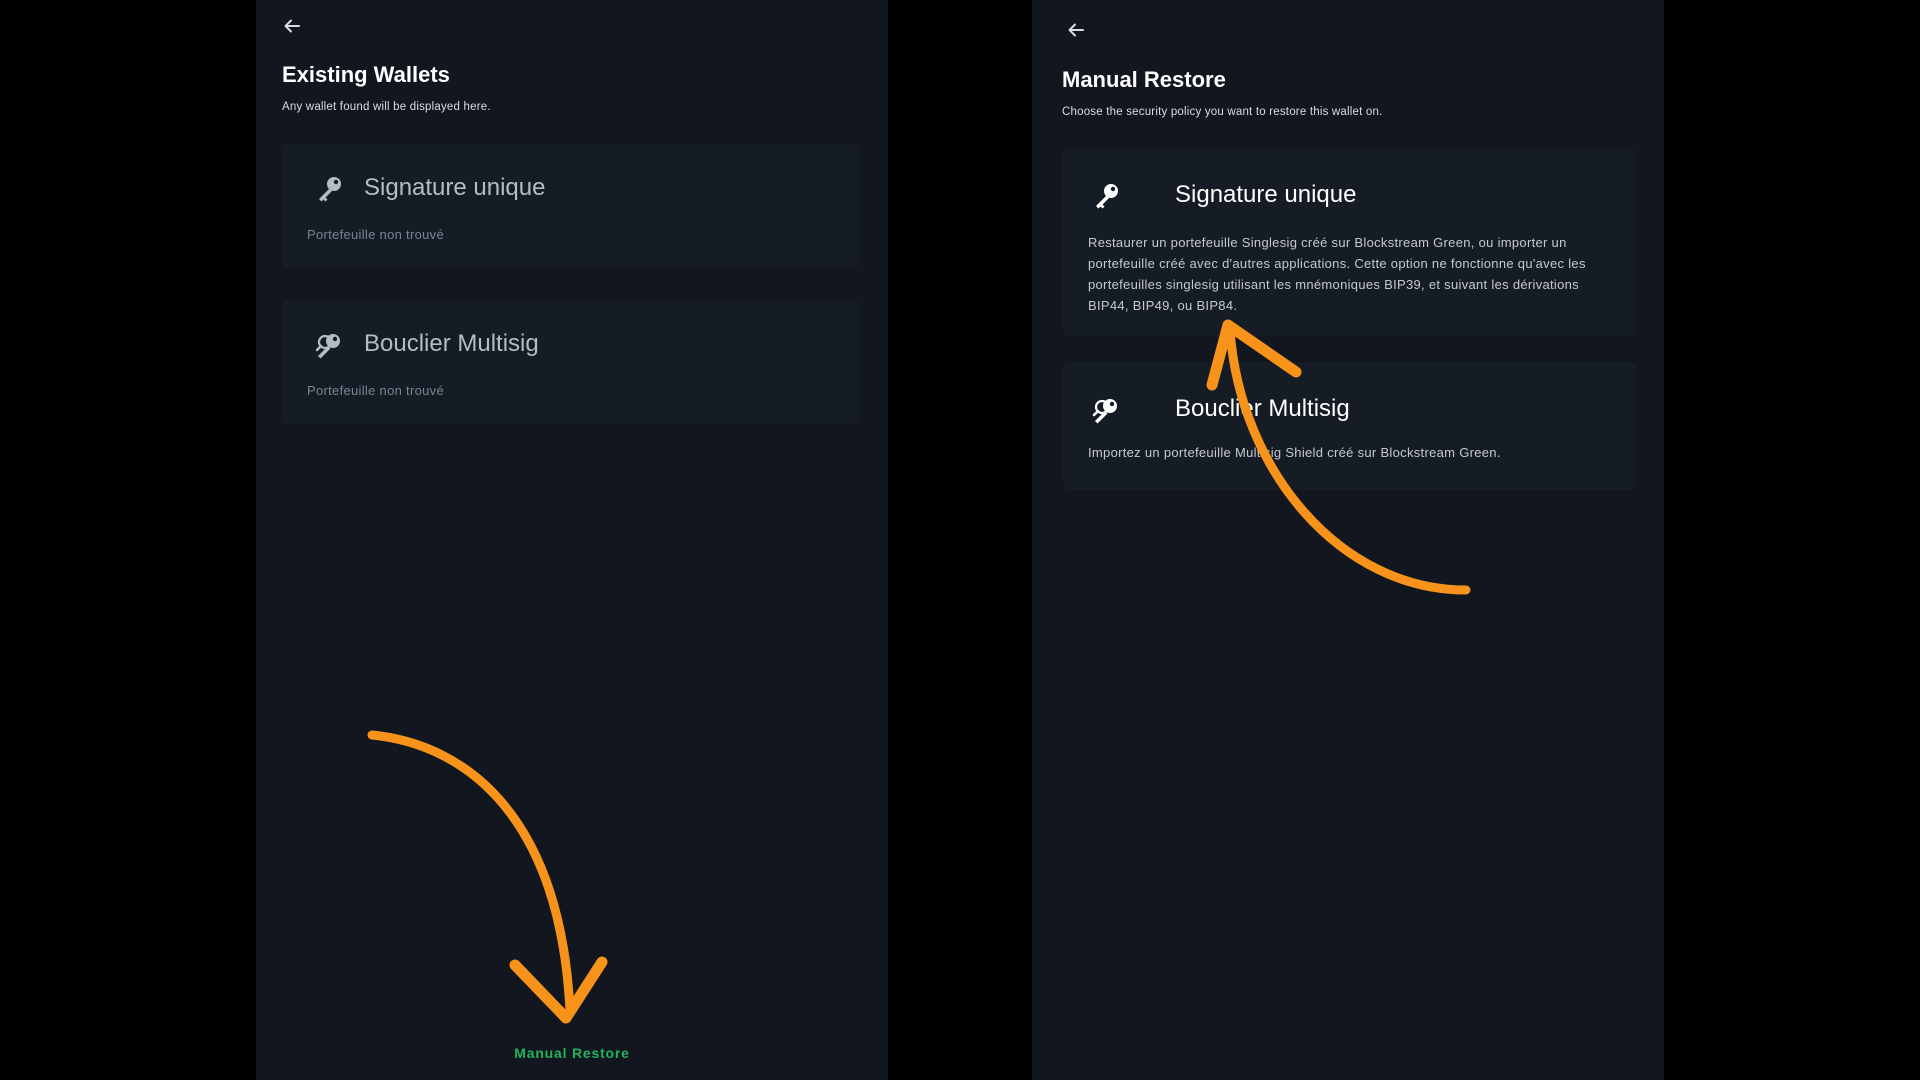 Image resolution: width=1920 pixels, height=1080 pixels. I want to click on manual-restore-button: Manual Restore, so click(572, 1053).